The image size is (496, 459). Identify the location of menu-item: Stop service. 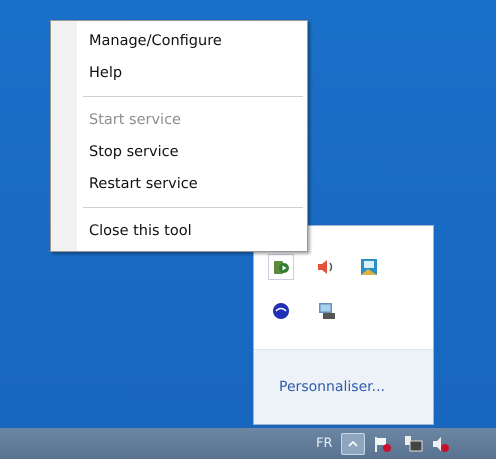
(179, 152).